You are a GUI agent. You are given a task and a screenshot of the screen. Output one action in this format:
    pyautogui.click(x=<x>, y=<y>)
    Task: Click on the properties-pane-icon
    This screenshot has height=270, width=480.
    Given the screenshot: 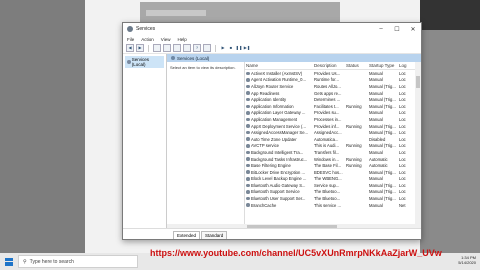 What is the action you would take?
    pyautogui.click(x=207, y=48)
    